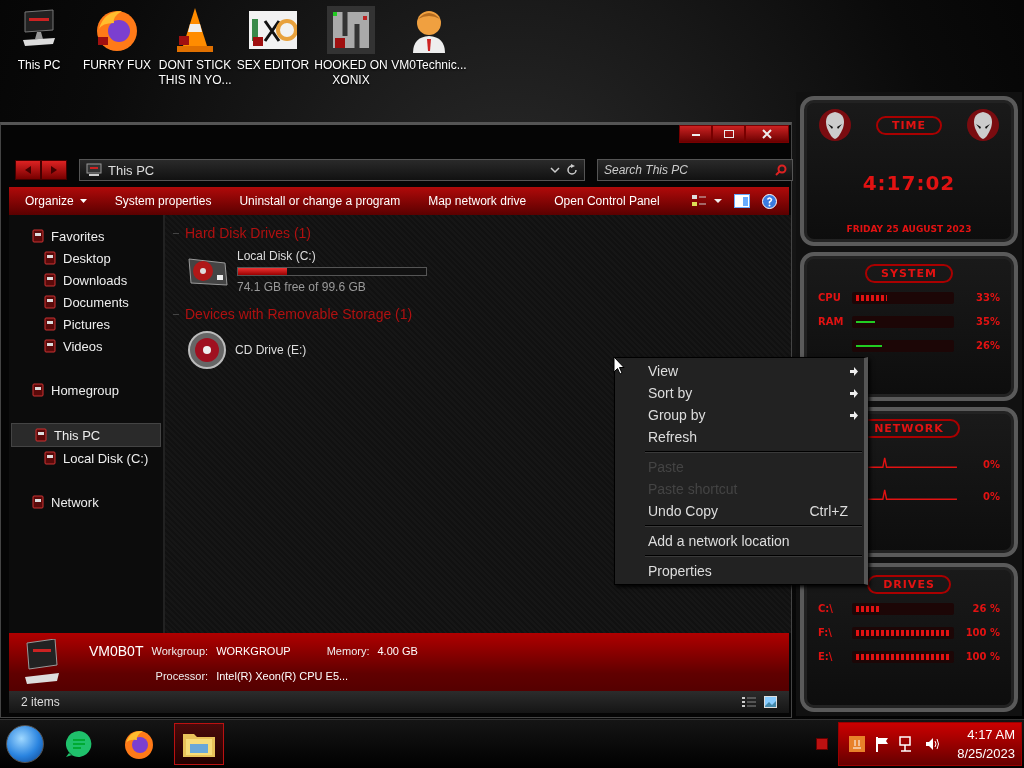 The image size is (1024, 768). What do you see at coordinates (739, 541) in the screenshot?
I see `menu-item: Add a network location` at bounding box center [739, 541].